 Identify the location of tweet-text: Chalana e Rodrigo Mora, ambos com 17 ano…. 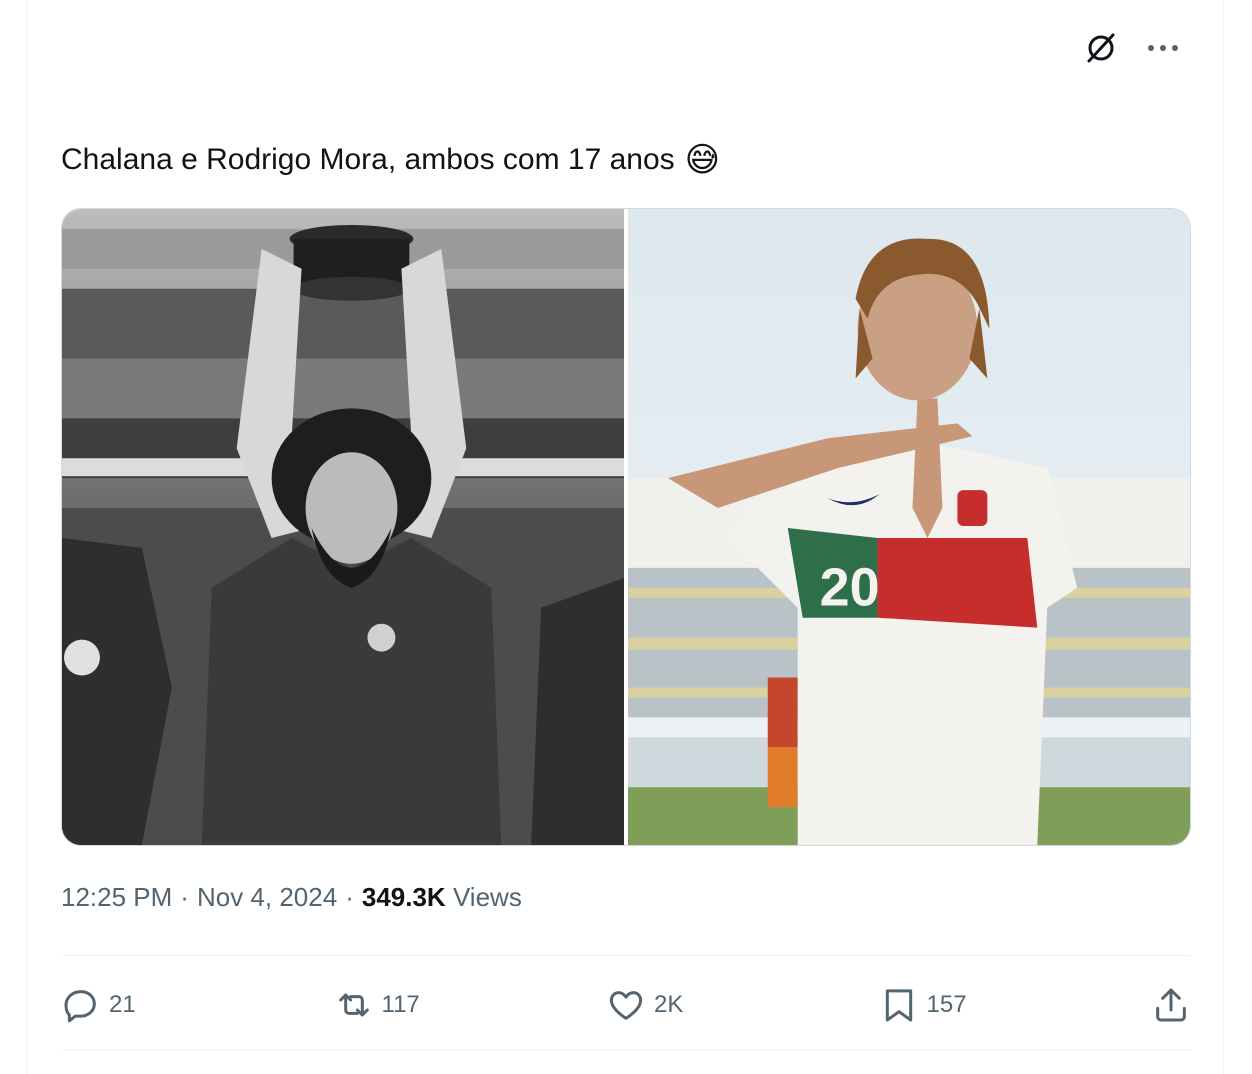
(390, 160).